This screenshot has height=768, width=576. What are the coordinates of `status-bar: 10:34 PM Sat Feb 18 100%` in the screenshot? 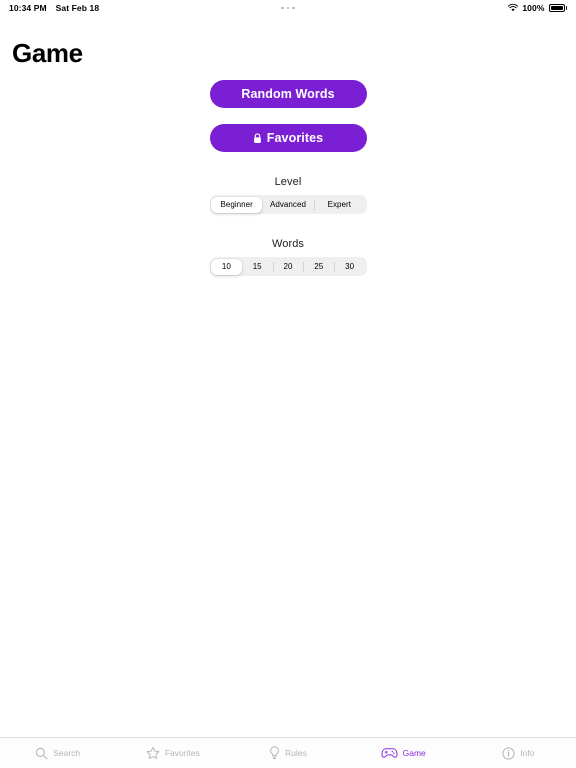 It's located at (288, 8).